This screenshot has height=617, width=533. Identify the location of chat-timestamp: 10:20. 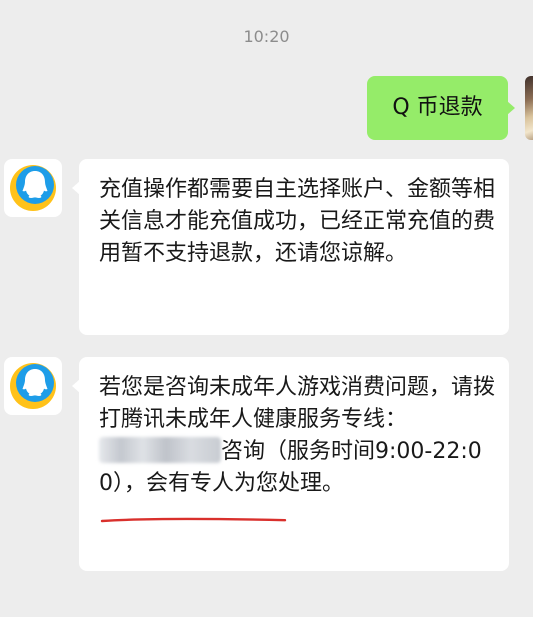
(266, 36).